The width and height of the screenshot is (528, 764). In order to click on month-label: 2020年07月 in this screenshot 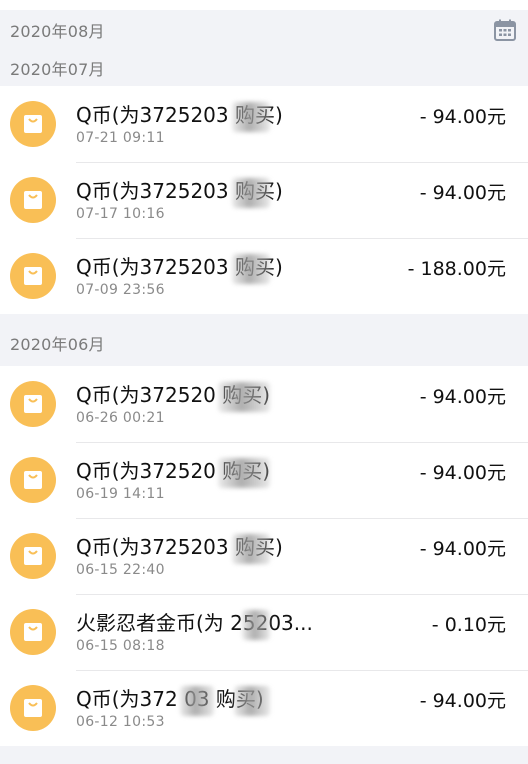, I will do `click(57, 69)`.